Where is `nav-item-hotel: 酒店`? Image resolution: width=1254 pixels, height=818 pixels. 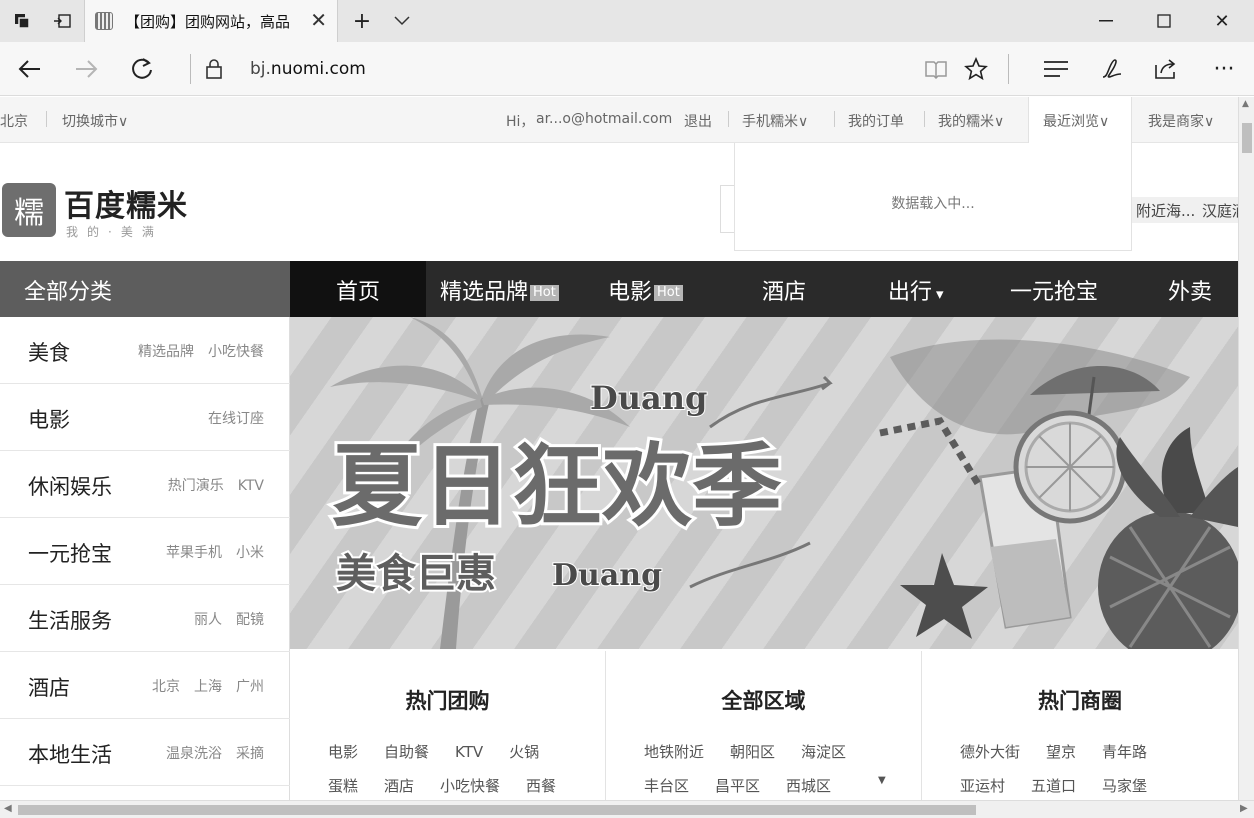
nav-item-hotel: 酒店 is located at coordinates (784, 289).